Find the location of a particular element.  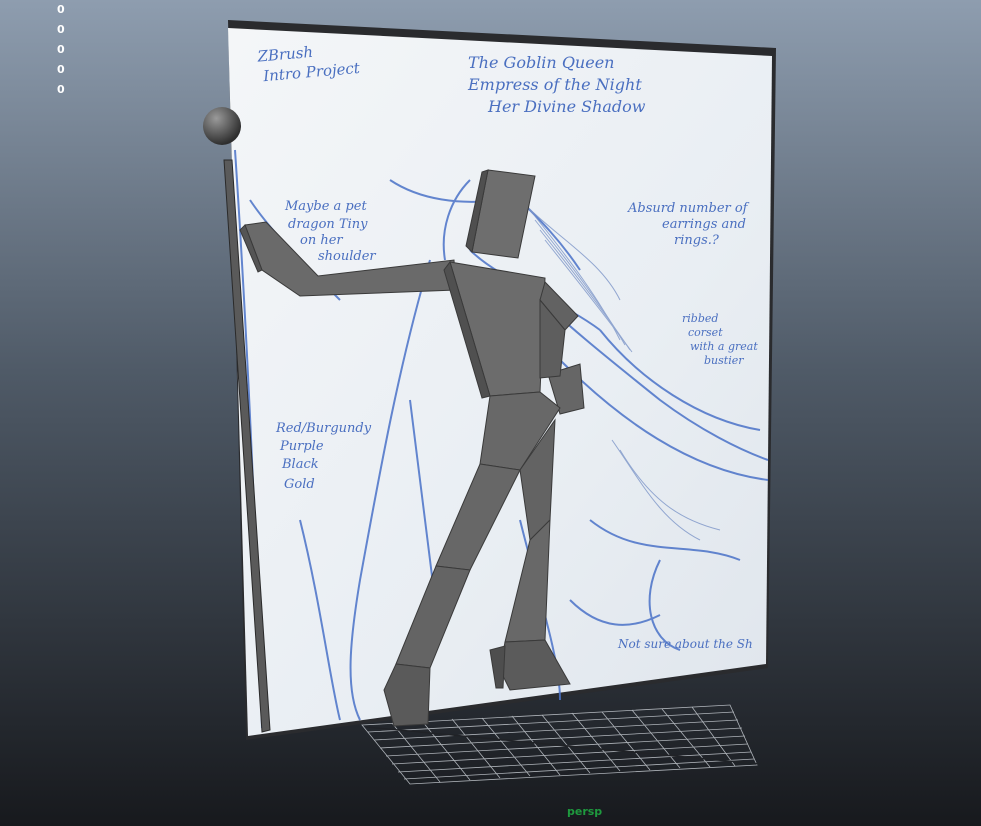

staff-orb is located at coordinates (222, 126).